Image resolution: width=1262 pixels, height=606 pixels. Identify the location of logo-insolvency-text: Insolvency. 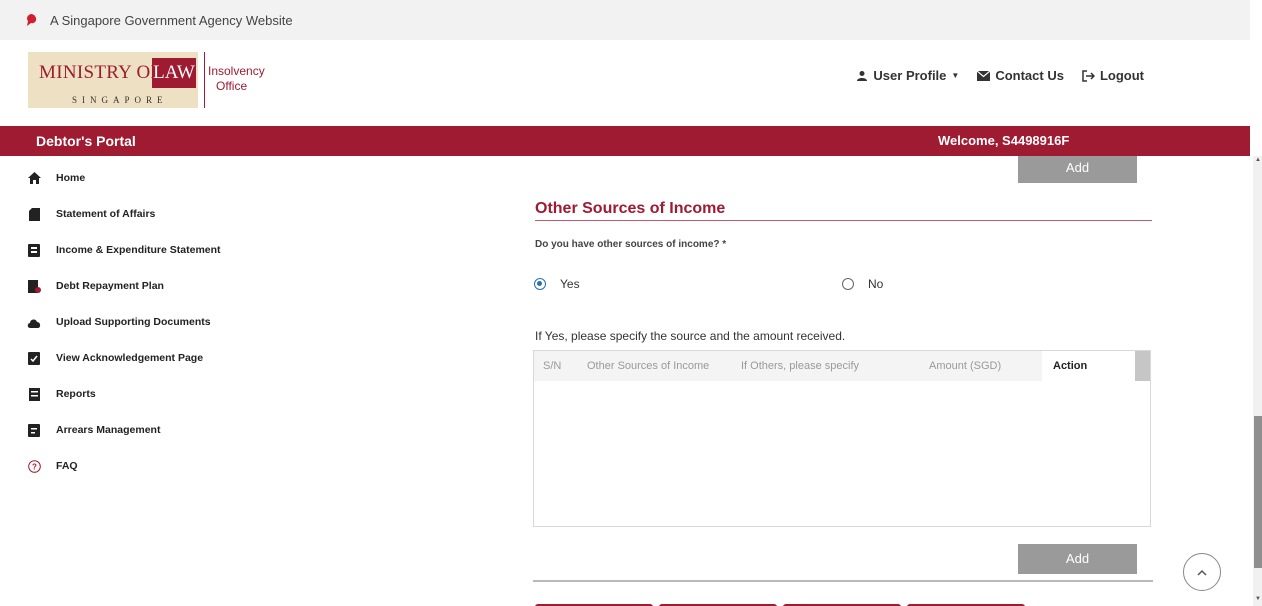
(236, 71).